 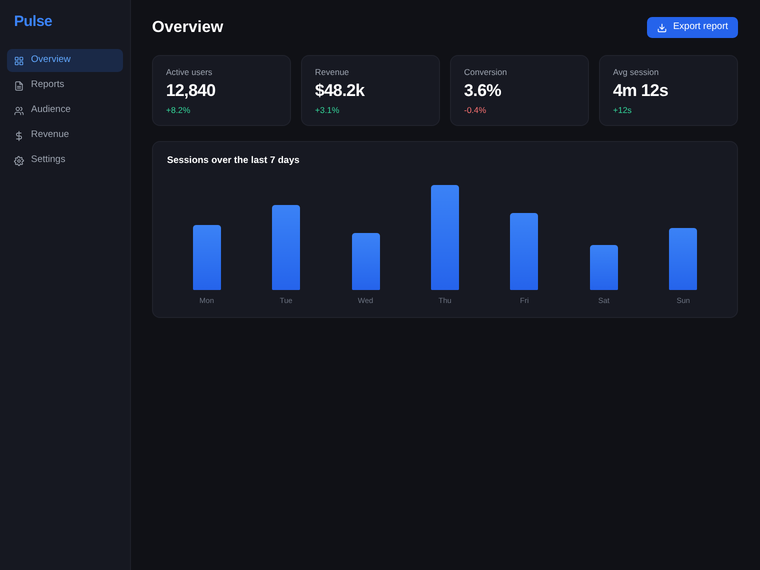 What do you see at coordinates (662, 27) in the screenshot?
I see `download-icon` at bounding box center [662, 27].